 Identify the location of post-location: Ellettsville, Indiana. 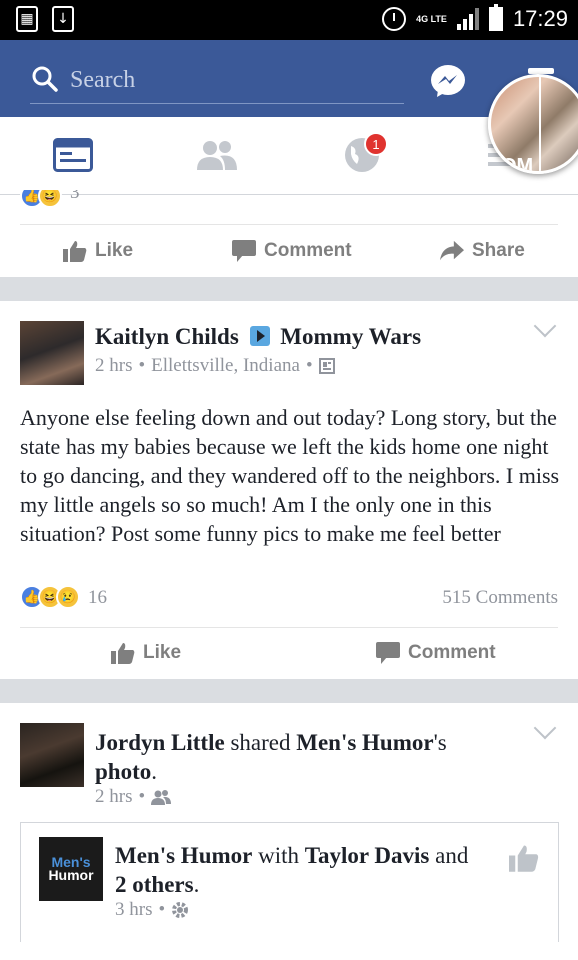
(225, 366).